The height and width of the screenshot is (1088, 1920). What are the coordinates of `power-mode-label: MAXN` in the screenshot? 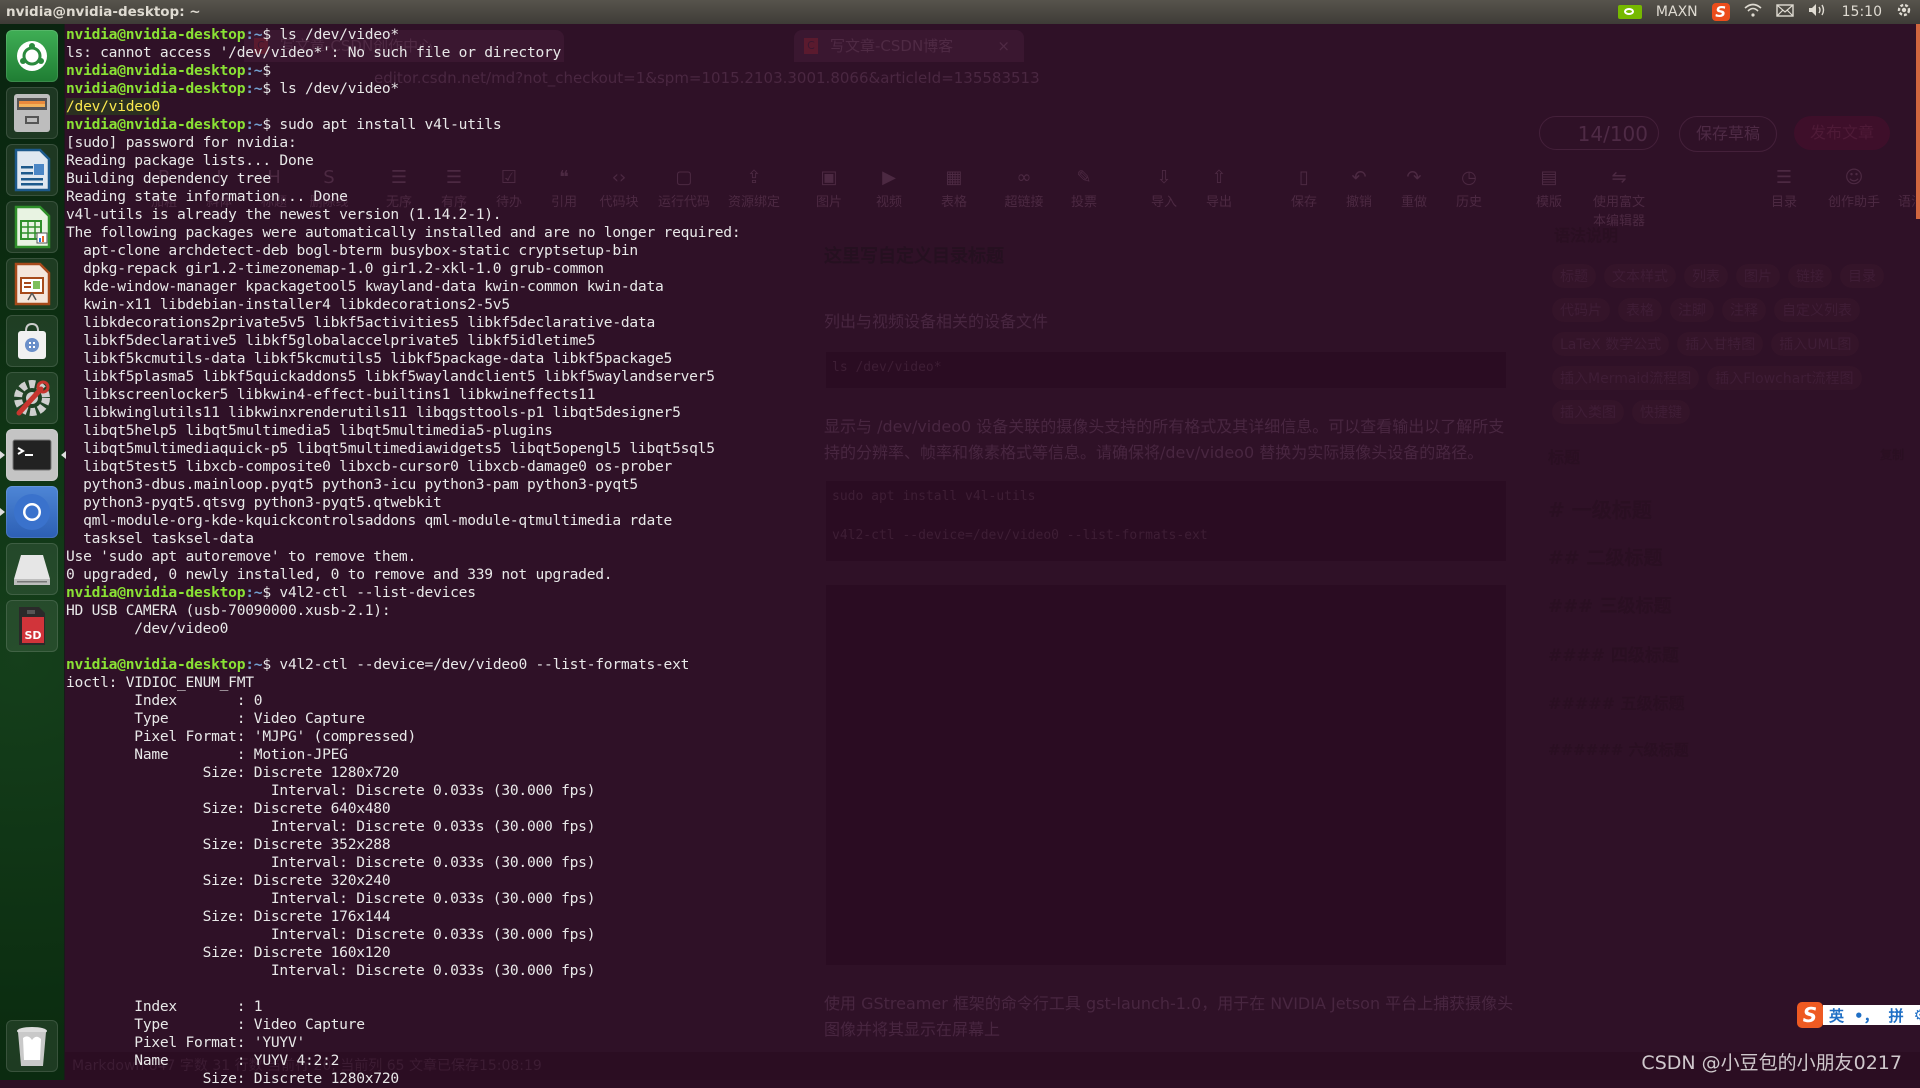 It's located at (1677, 12).